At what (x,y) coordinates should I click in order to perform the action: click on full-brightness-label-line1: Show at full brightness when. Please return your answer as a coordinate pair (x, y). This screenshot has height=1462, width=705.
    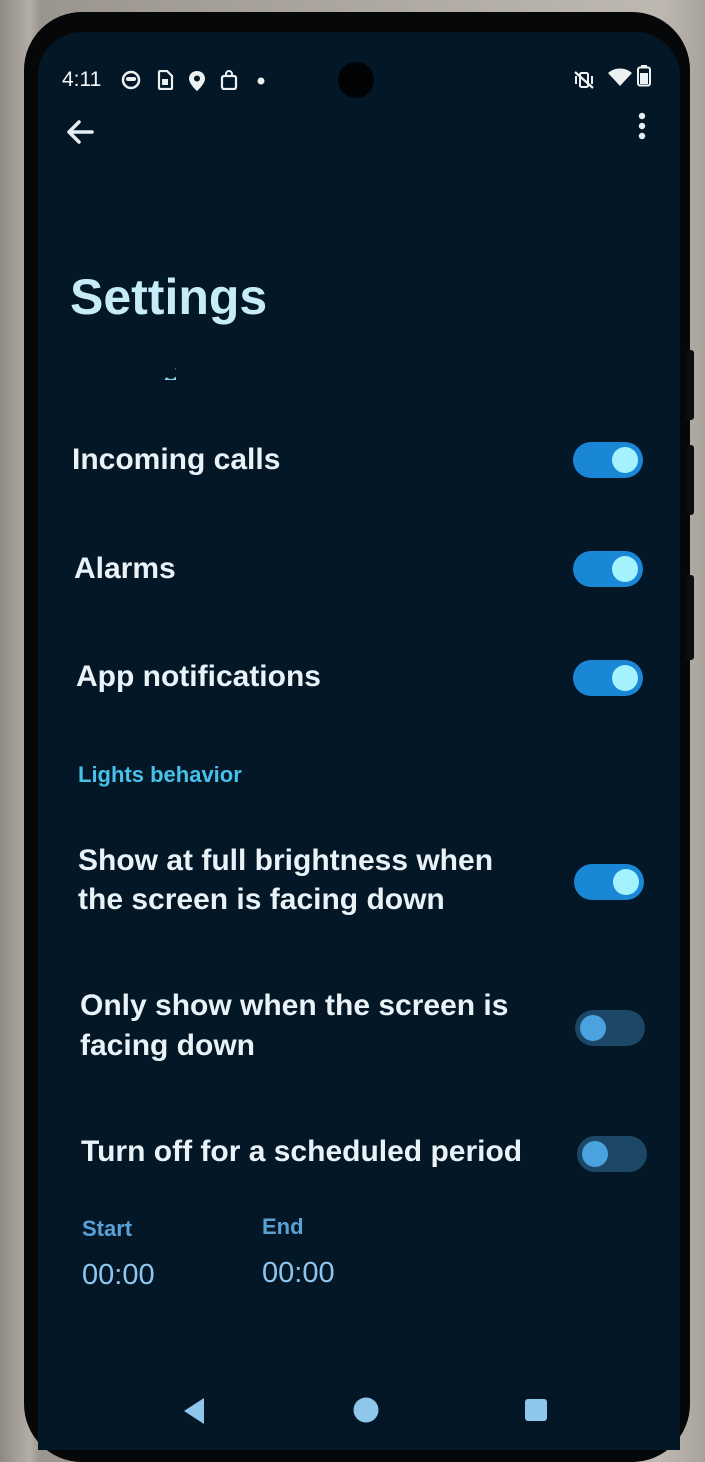
    Looking at the image, I should click on (286, 860).